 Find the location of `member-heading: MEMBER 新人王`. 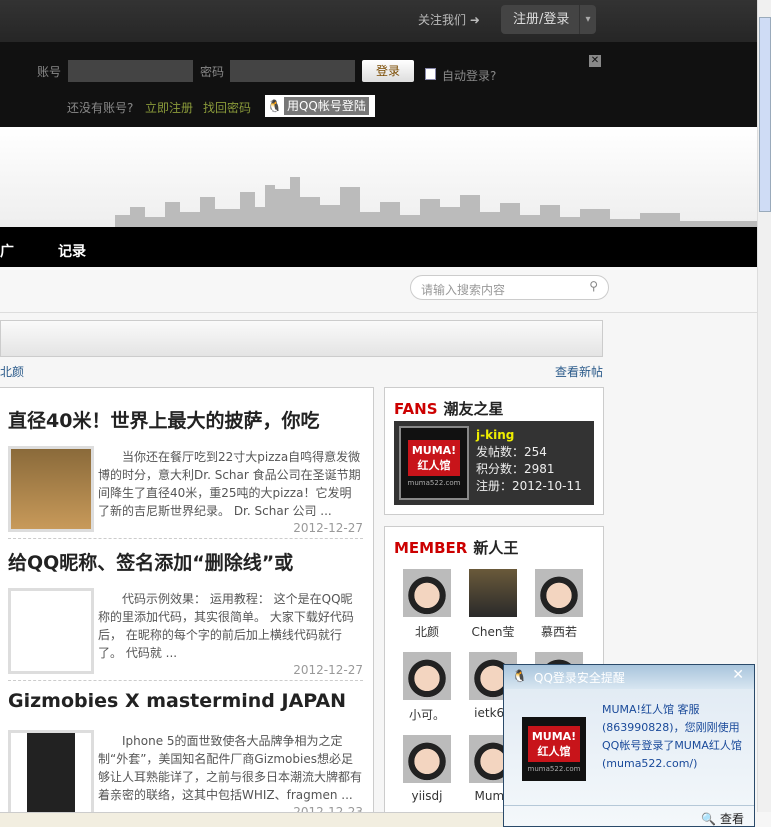

member-heading: MEMBER 新人王 is located at coordinates (494, 542).